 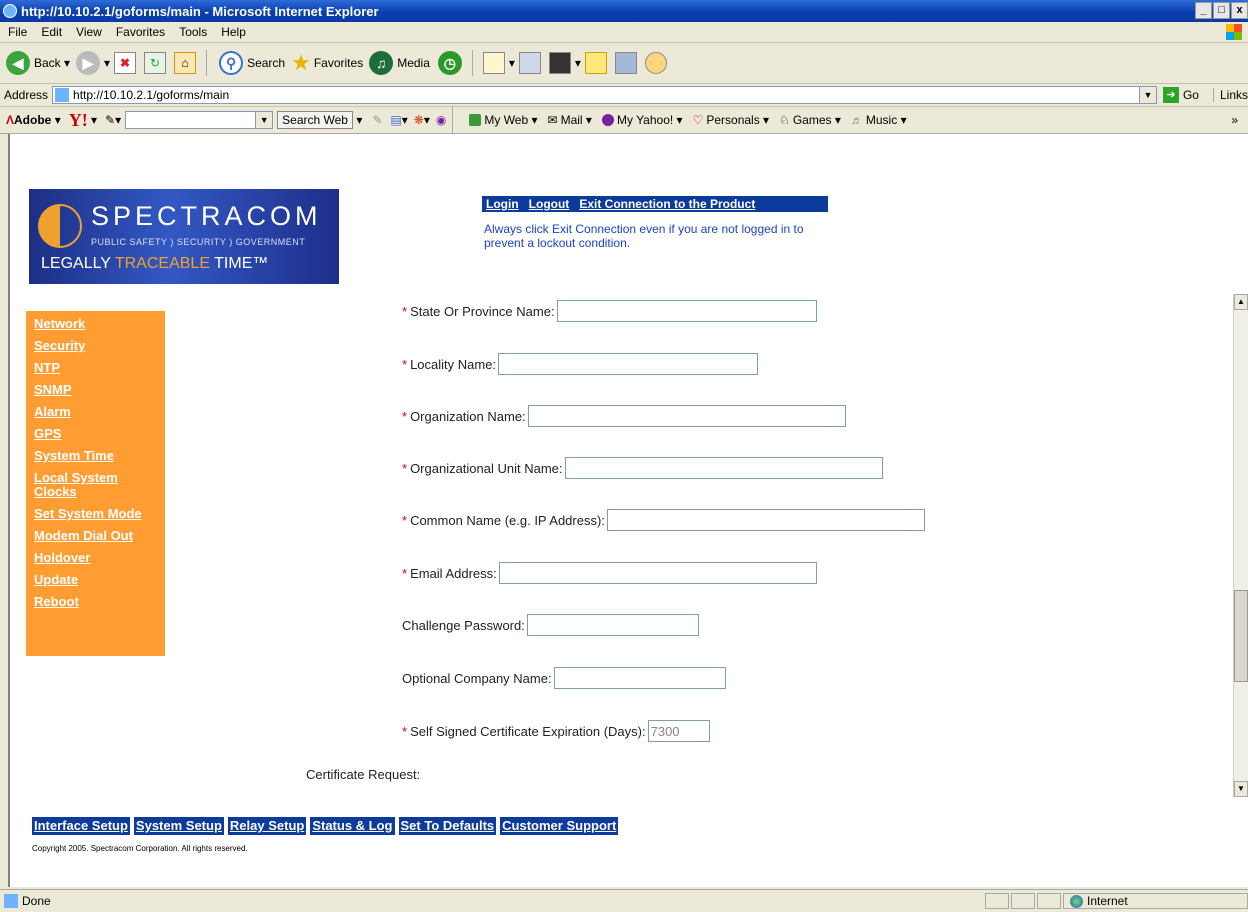 What do you see at coordinates (810, 120) in the screenshot?
I see `games-button: ♘ Games ▾` at bounding box center [810, 120].